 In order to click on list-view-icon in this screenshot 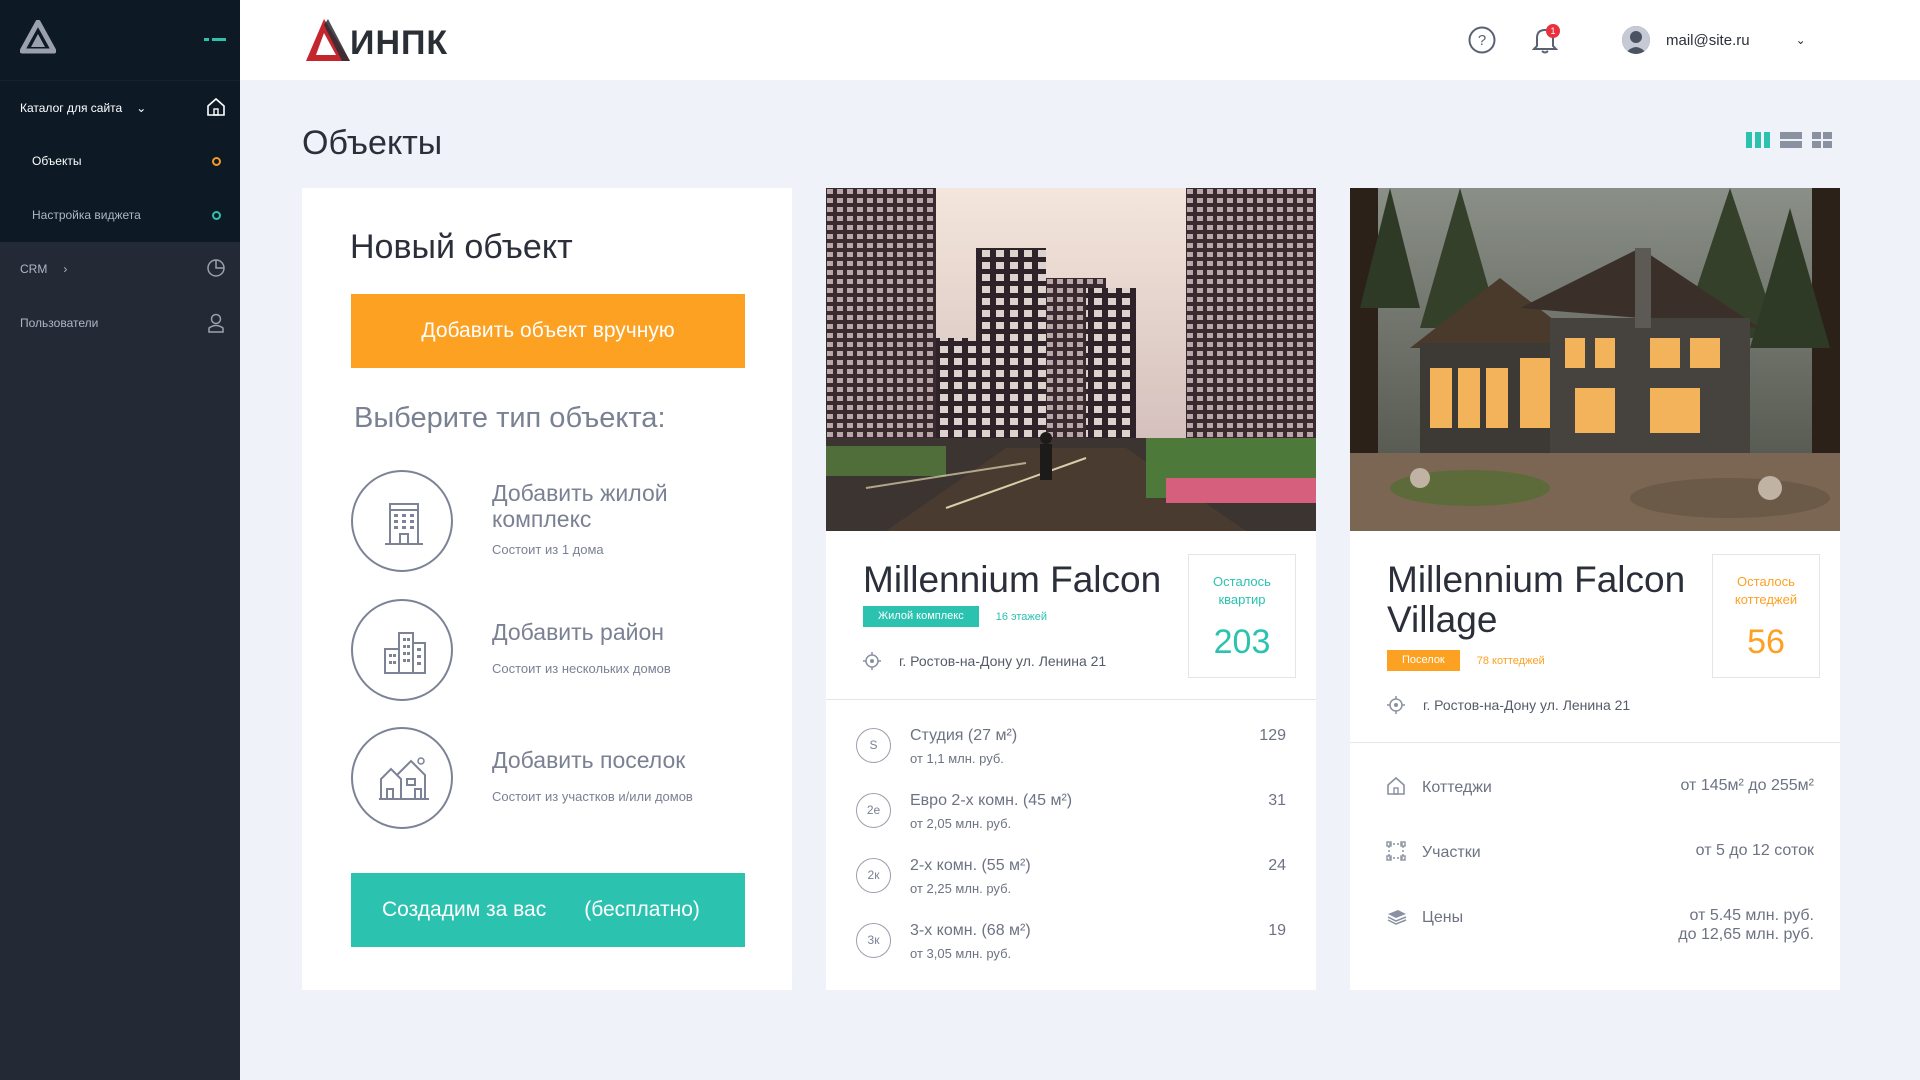, I will do `click(1791, 140)`.